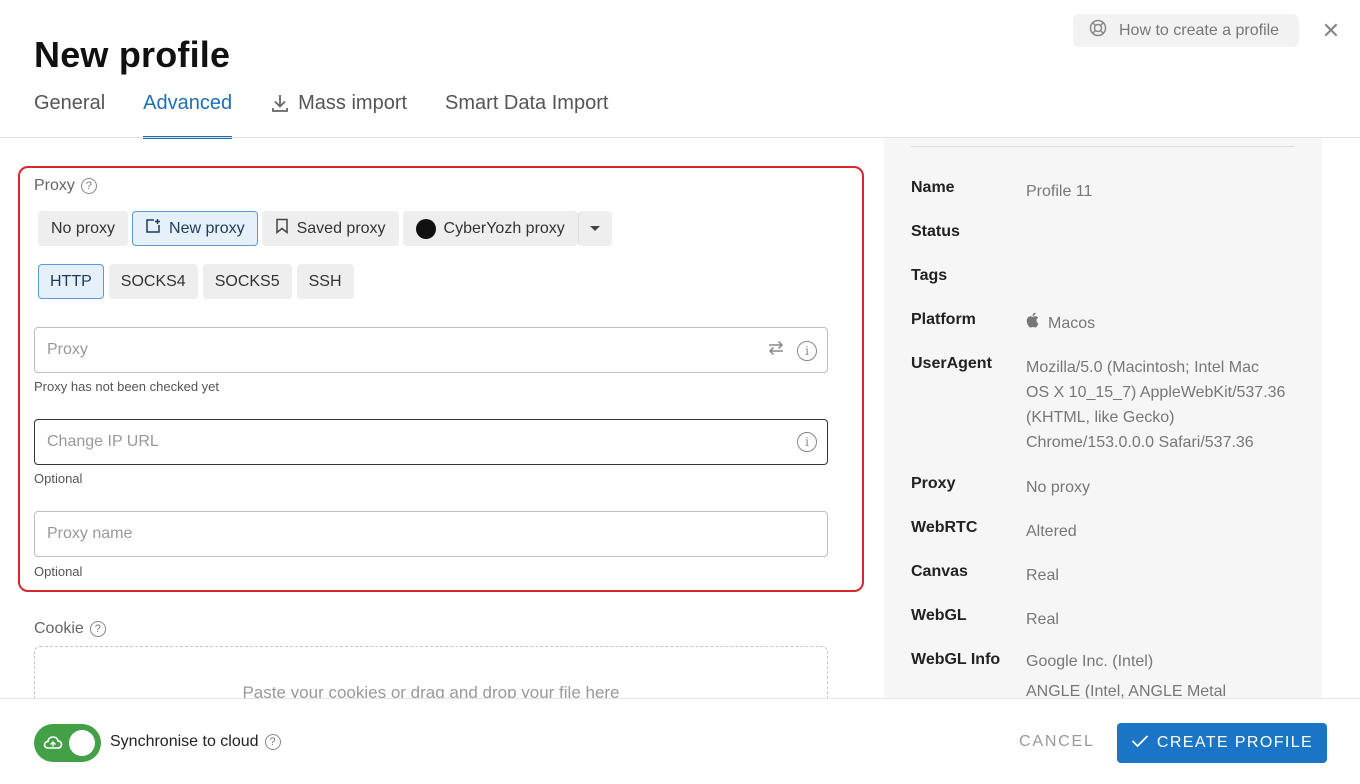 The width and height of the screenshot is (1360, 784). Describe the element at coordinates (526, 115) in the screenshot. I see `tab-smart-data-import: Smart Data Import` at that location.